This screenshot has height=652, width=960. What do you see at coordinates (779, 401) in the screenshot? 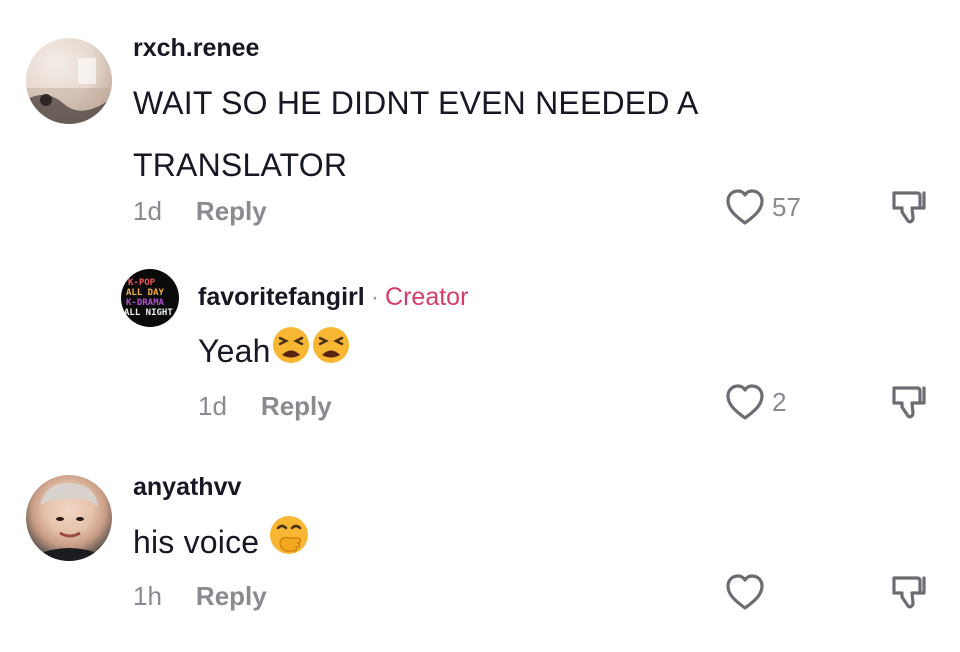
I see `like-count: 2` at bounding box center [779, 401].